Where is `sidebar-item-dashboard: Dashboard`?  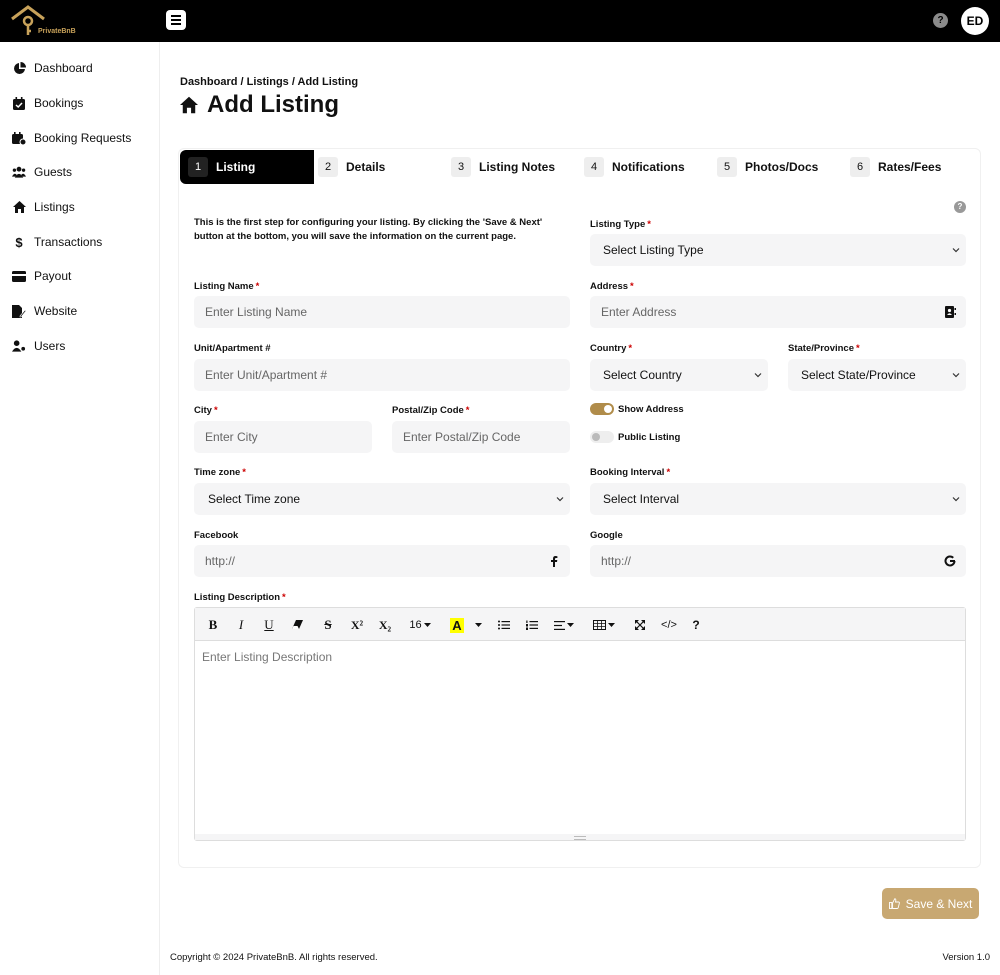
sidebar-item-dashboard: Dashboard is located at coordinates (52, 68).